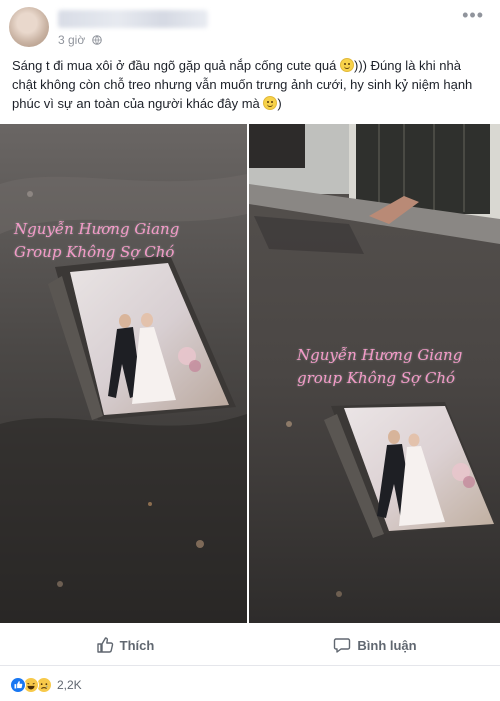 This screenshot has width=500, height=701. I want to click on author-name-blurred, so click(133, 19).